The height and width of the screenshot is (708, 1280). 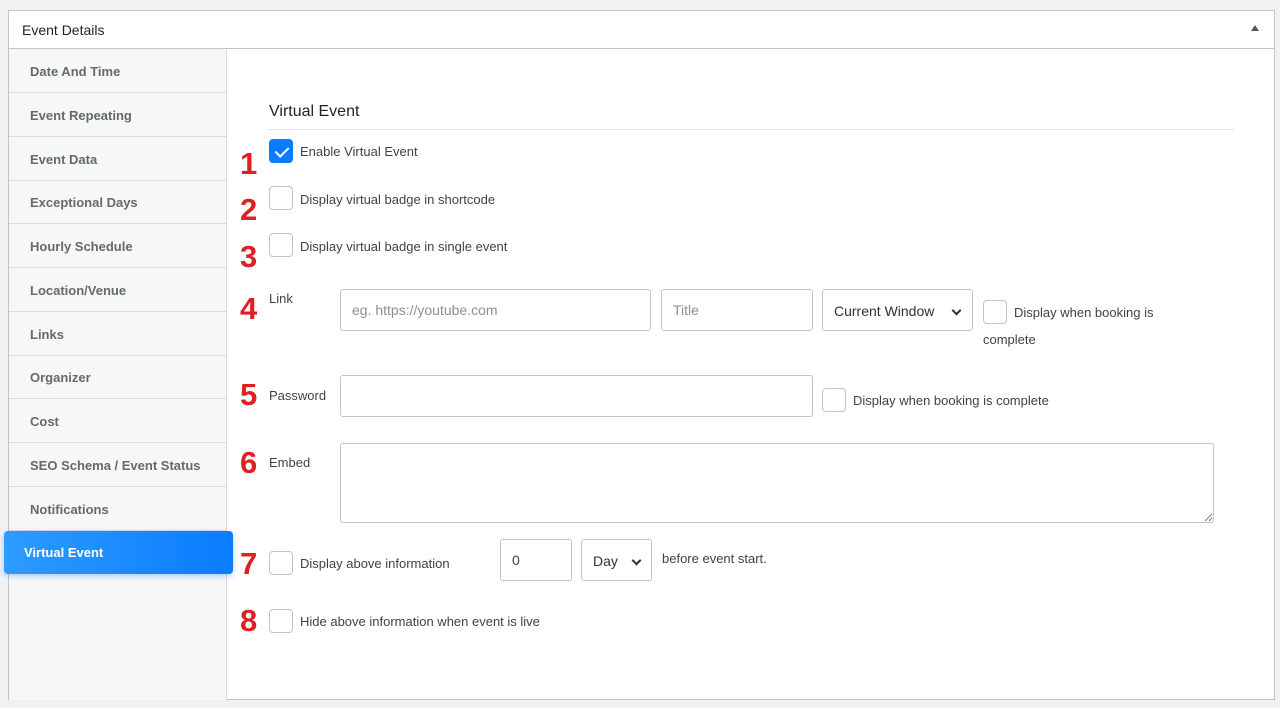 What do you see at coordinates (834, 400) in the screenshot?
I see `password-booking-checkbox` at bounding box center [834, 400].